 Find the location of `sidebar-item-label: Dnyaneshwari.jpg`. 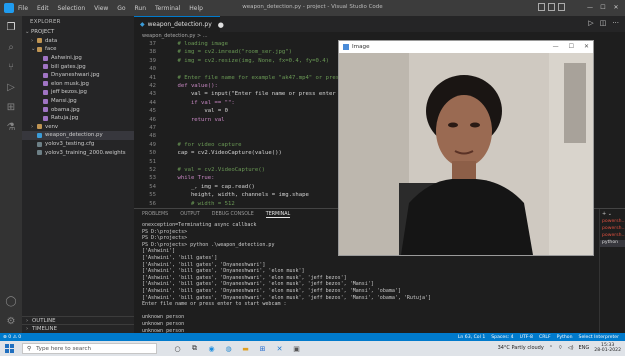

sidebar-item-label: Dnyaneshwari.jpg is located at coordinates (75, 75).